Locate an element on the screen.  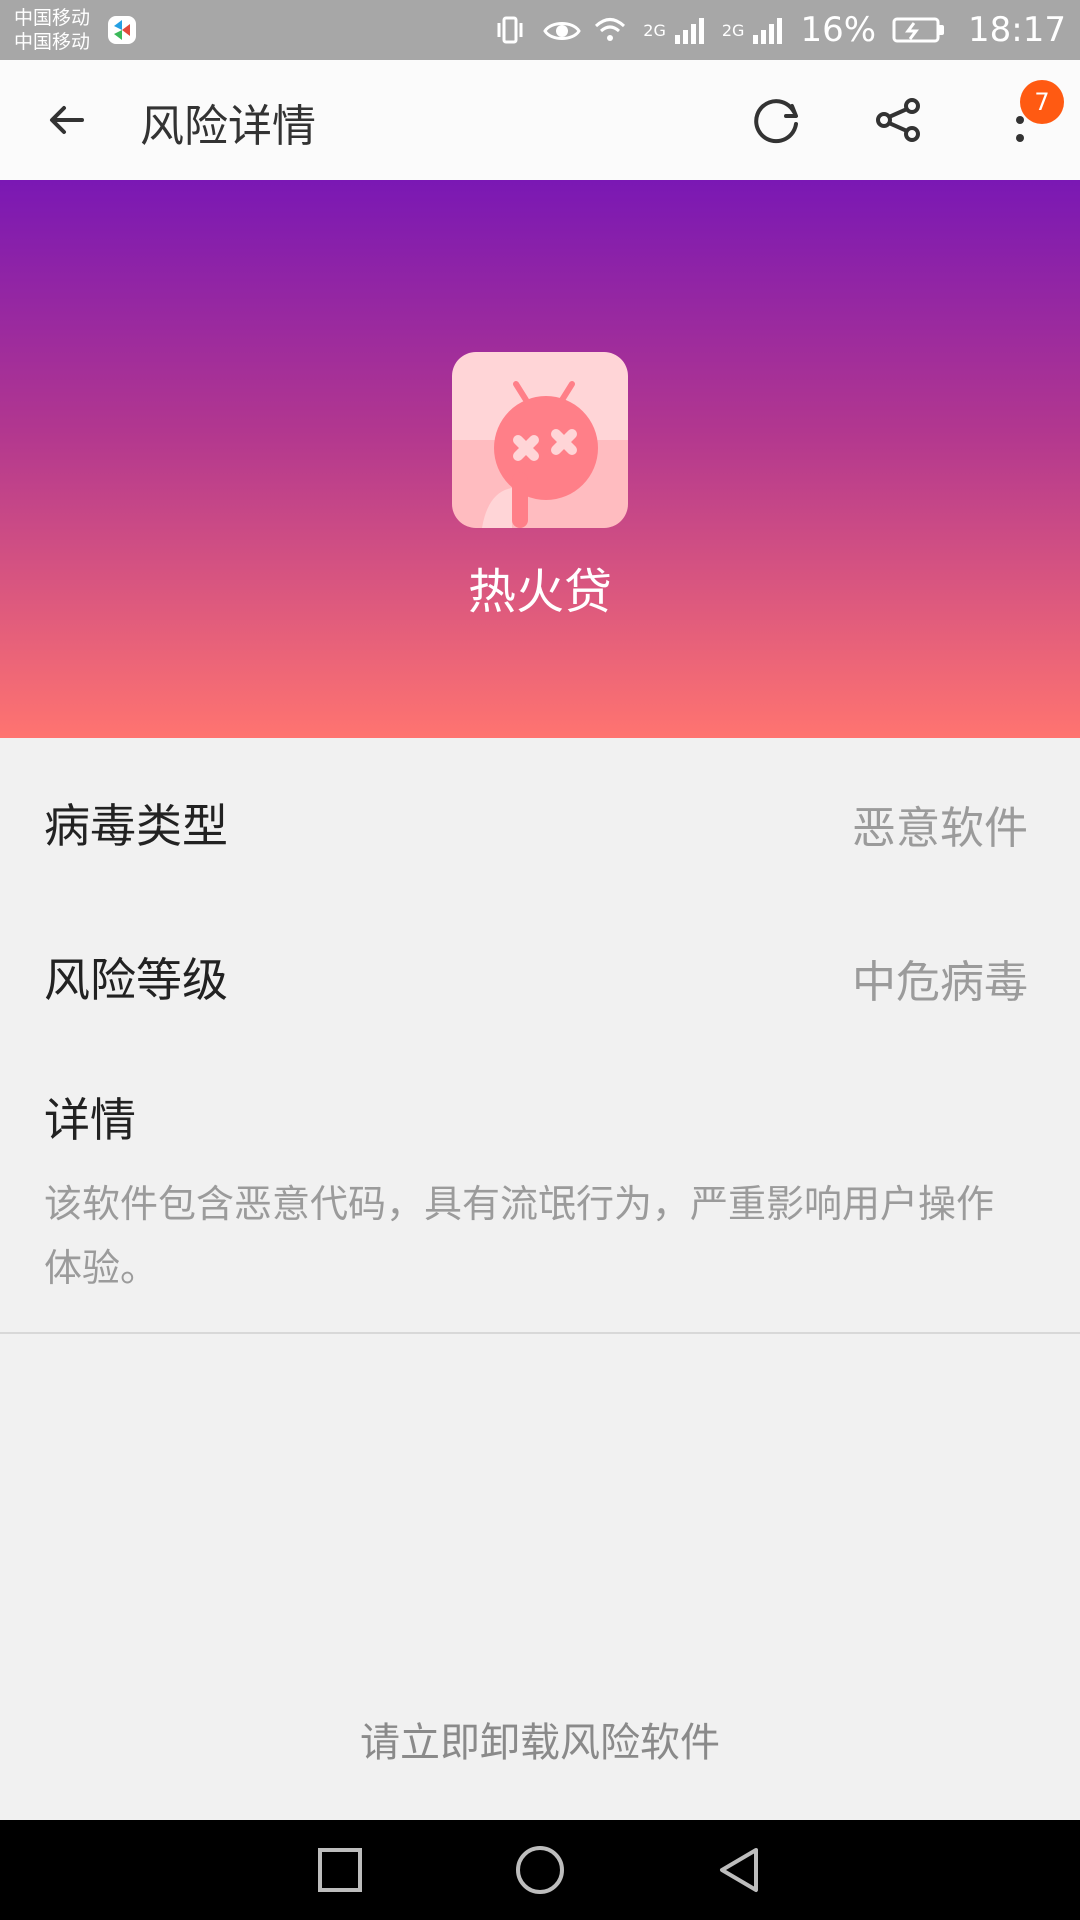
android-robot-icon is located at coordinates (540, 454).